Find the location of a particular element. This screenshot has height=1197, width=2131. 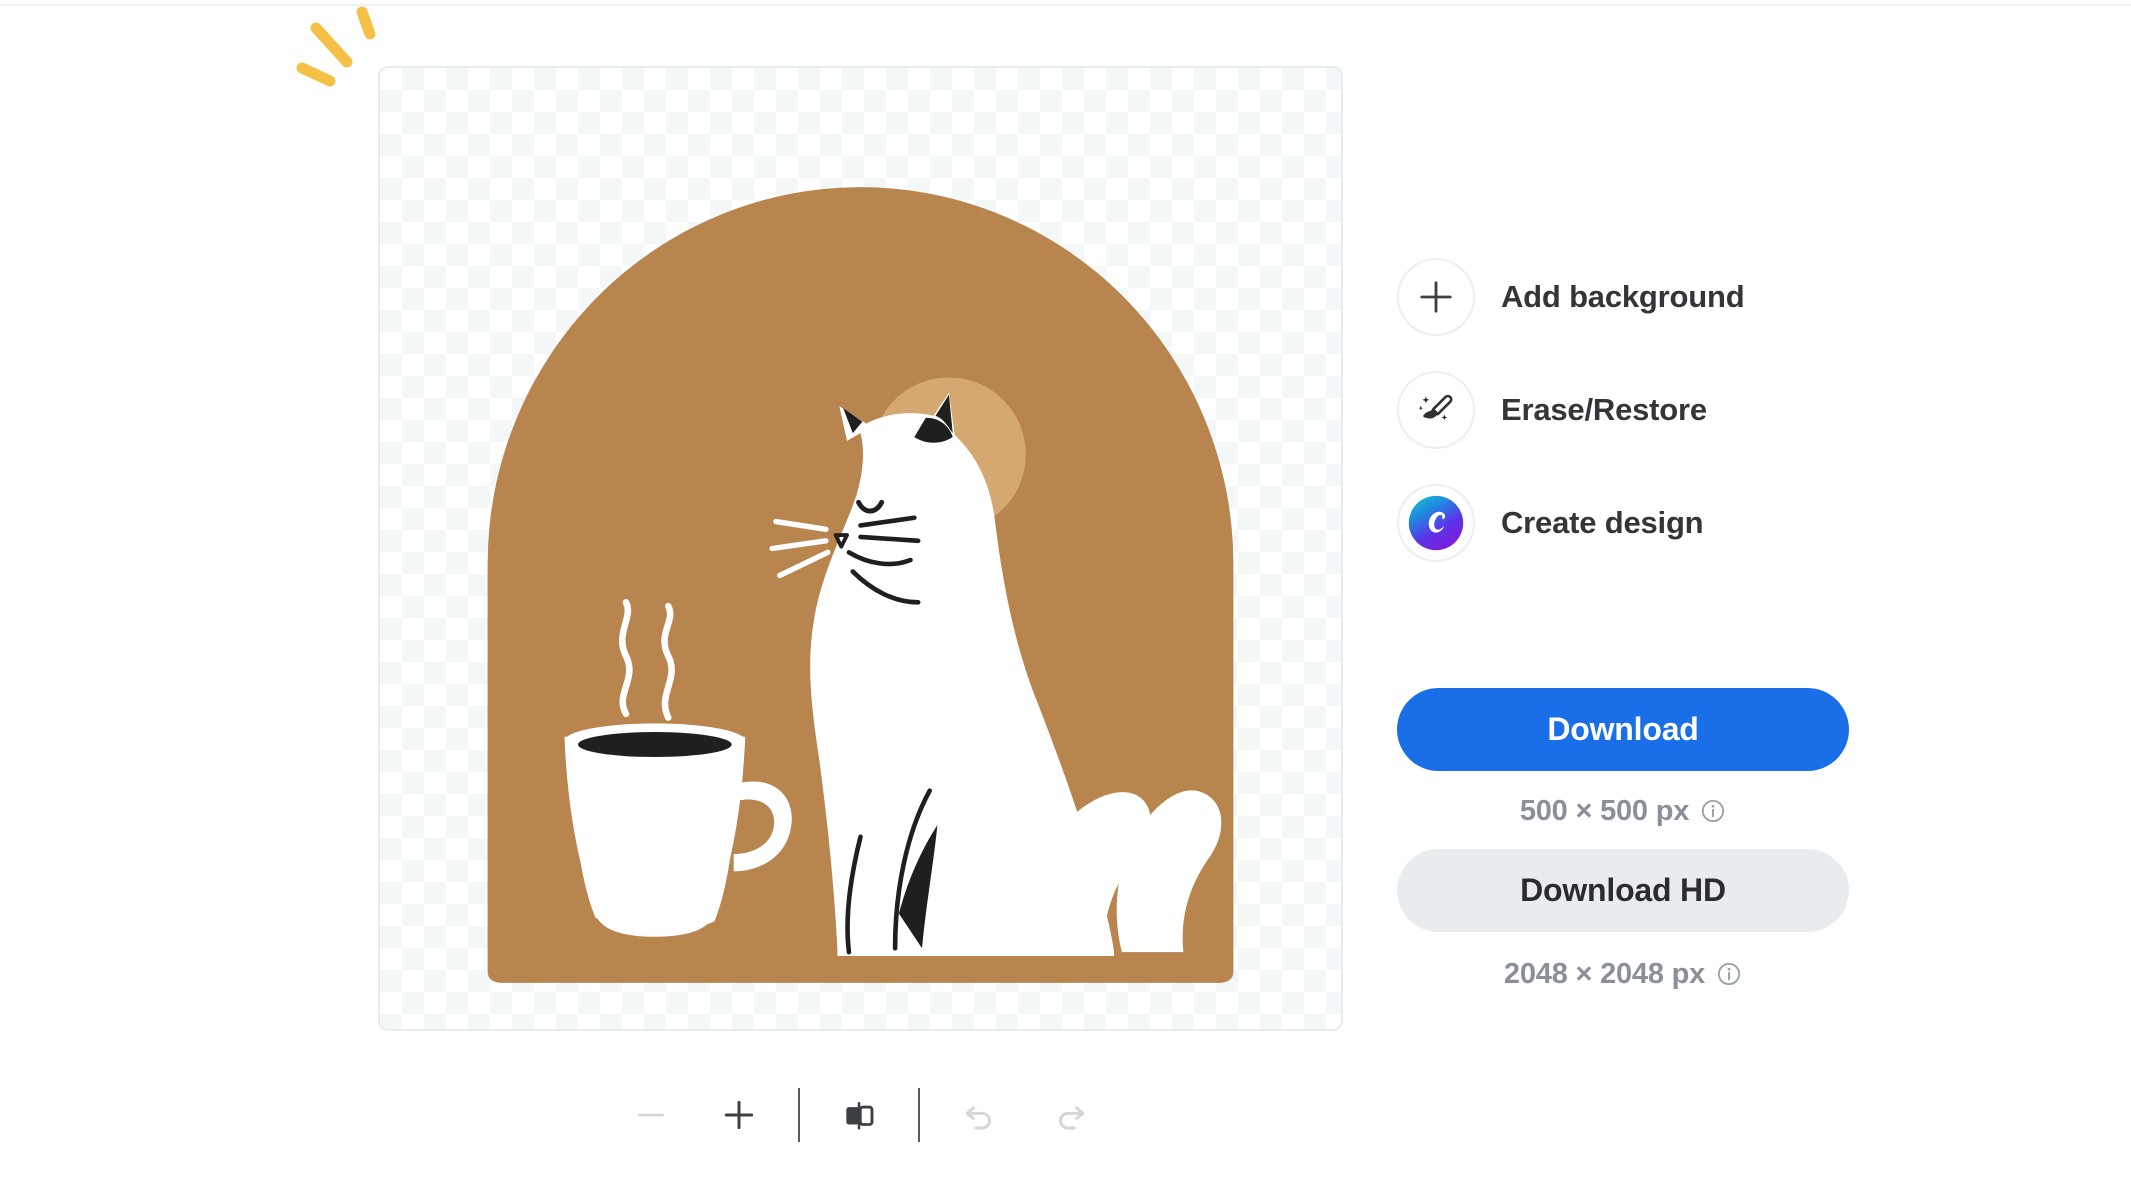

download-hd-size-row: 2048 × 2048 px is located at coordinates (1623, 974).